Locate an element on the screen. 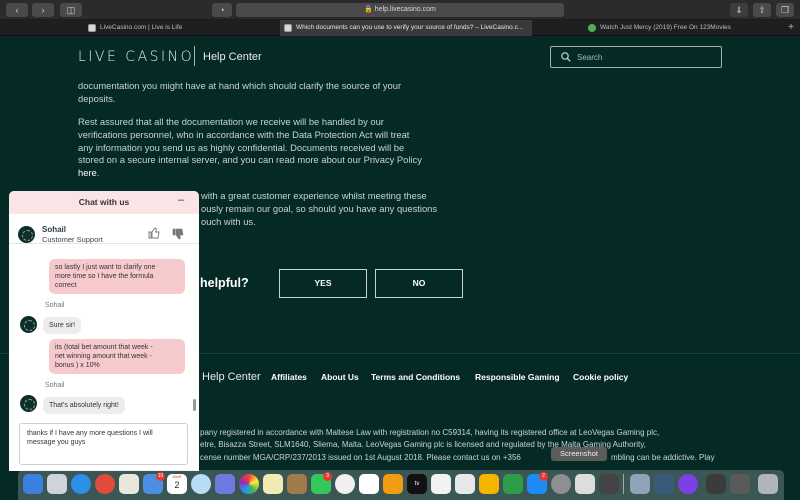 This screenshot has height=500, width=800. url-text: help.livecasino.com is located at coordinates (405, 9).